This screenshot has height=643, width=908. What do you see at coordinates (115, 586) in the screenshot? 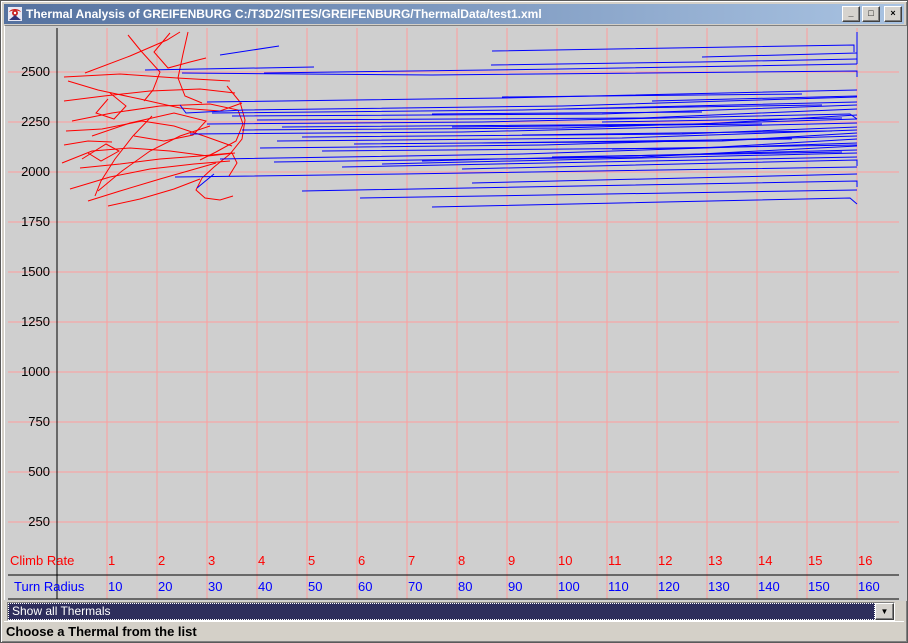
I see `turn-radius-tick-label: 10` at bounding box center [115, 586].